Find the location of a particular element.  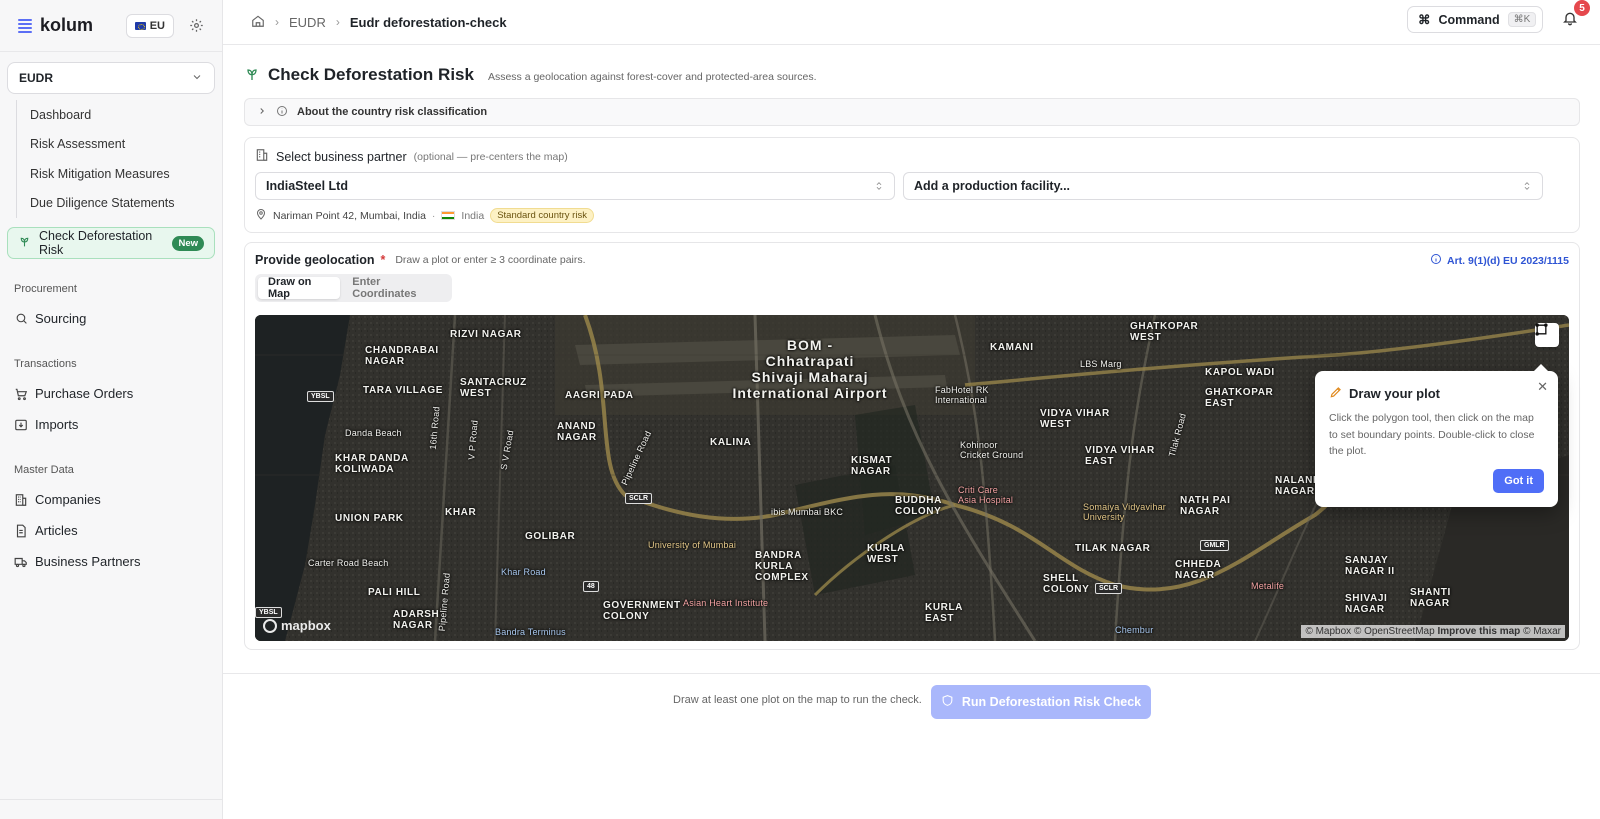

about-country-risk-toggle: About the country risk classification is located at coordinates (912, 112).